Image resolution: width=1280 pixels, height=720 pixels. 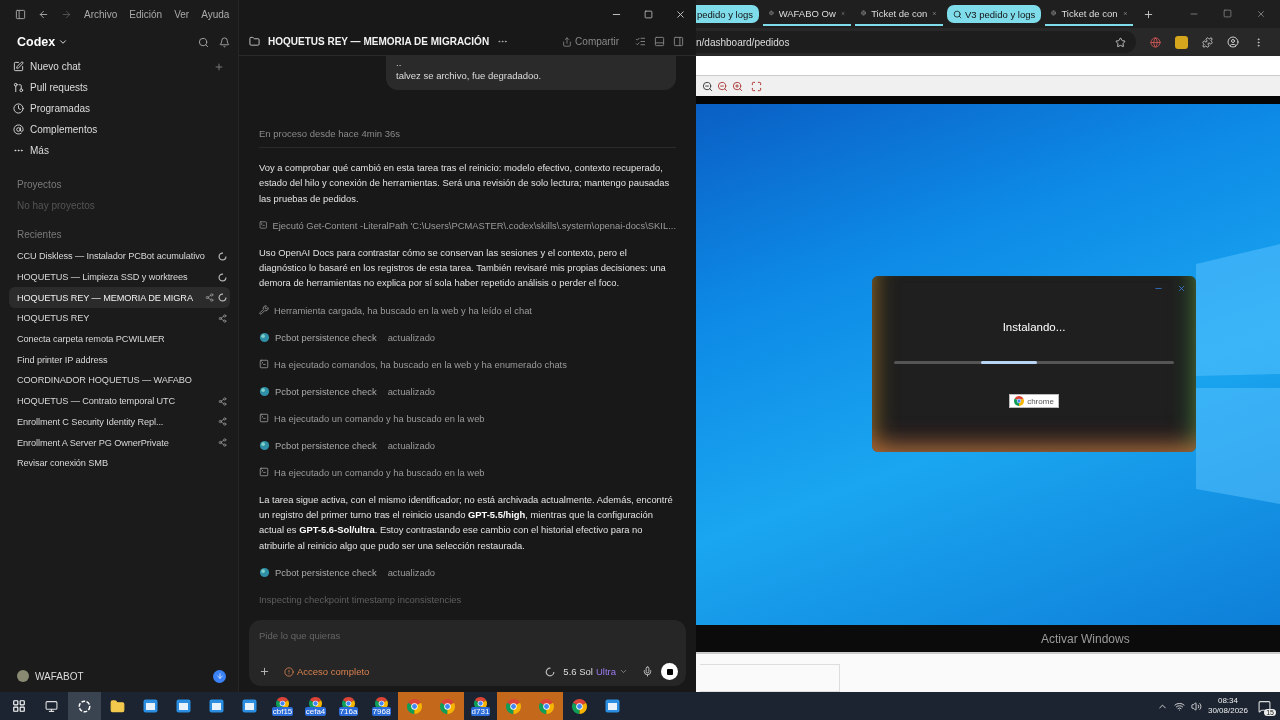 What do you see at coordinates (420, 364) in the screenshot?
I see `action-text: Ha ejecutado comandos, ha buscado en la web y ha enumerado chats` at bounding box center [420, 364].